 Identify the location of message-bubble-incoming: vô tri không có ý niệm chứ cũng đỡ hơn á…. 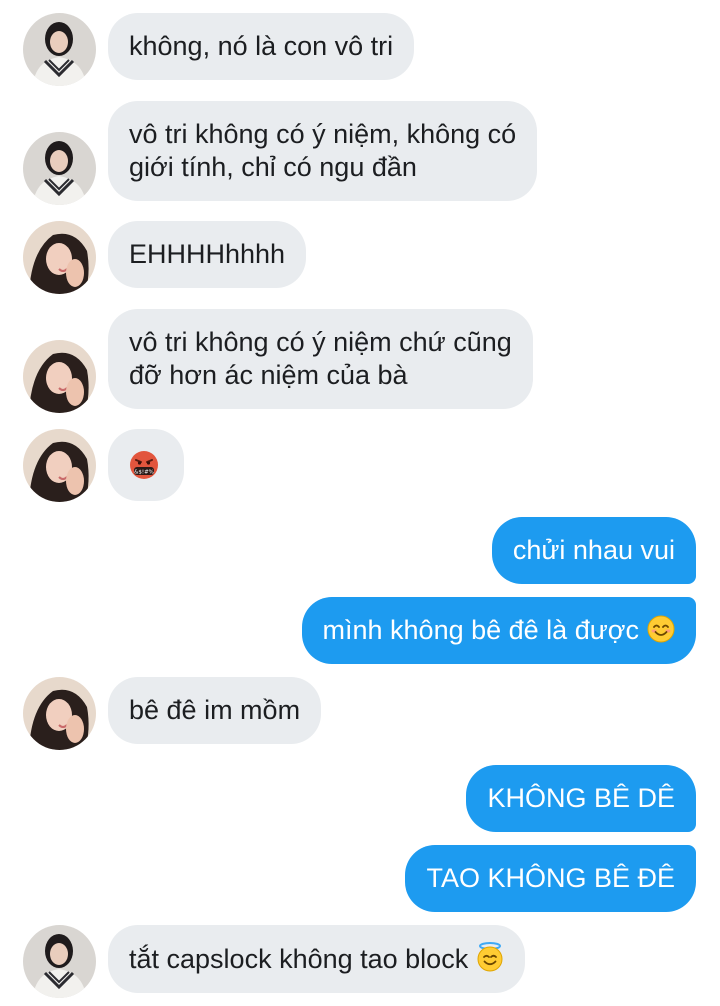
(320, 359).